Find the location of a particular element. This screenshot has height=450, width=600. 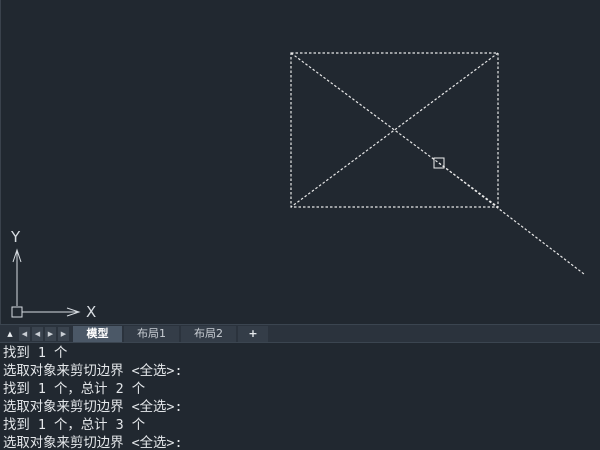

selected-rectangle is located at coordinates (394, 130).